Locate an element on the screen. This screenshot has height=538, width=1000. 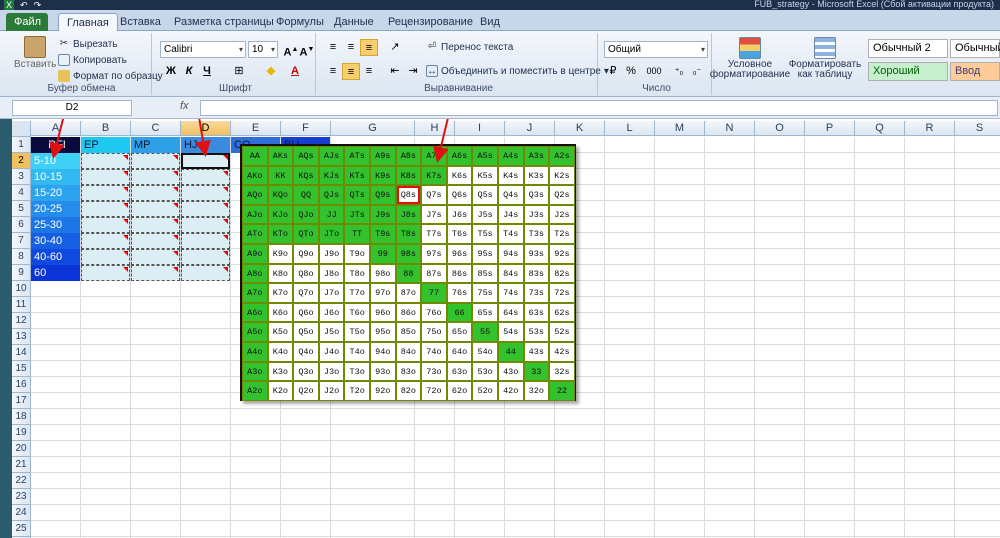
hand-cell: T2s is located at coordinates (562, 234).